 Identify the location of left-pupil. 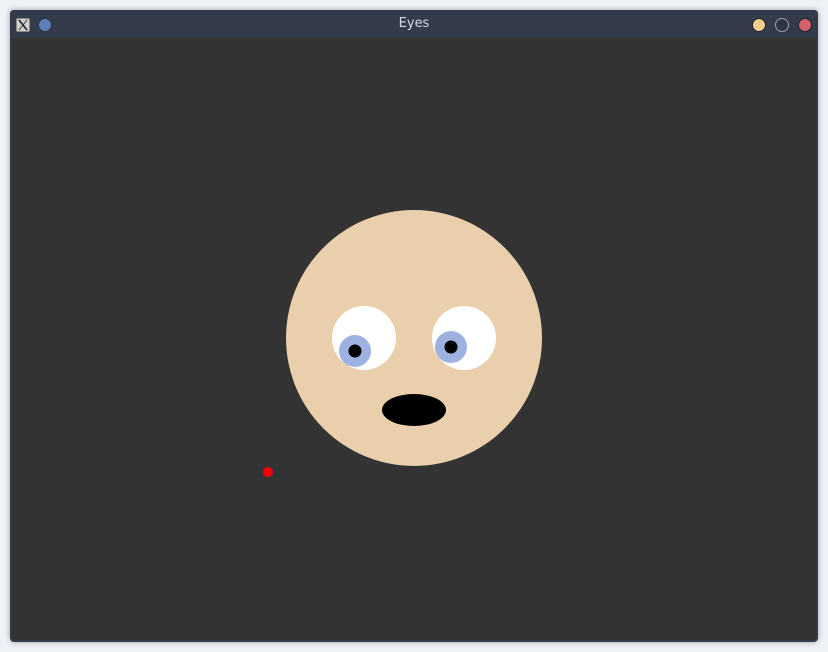
(355, 351).